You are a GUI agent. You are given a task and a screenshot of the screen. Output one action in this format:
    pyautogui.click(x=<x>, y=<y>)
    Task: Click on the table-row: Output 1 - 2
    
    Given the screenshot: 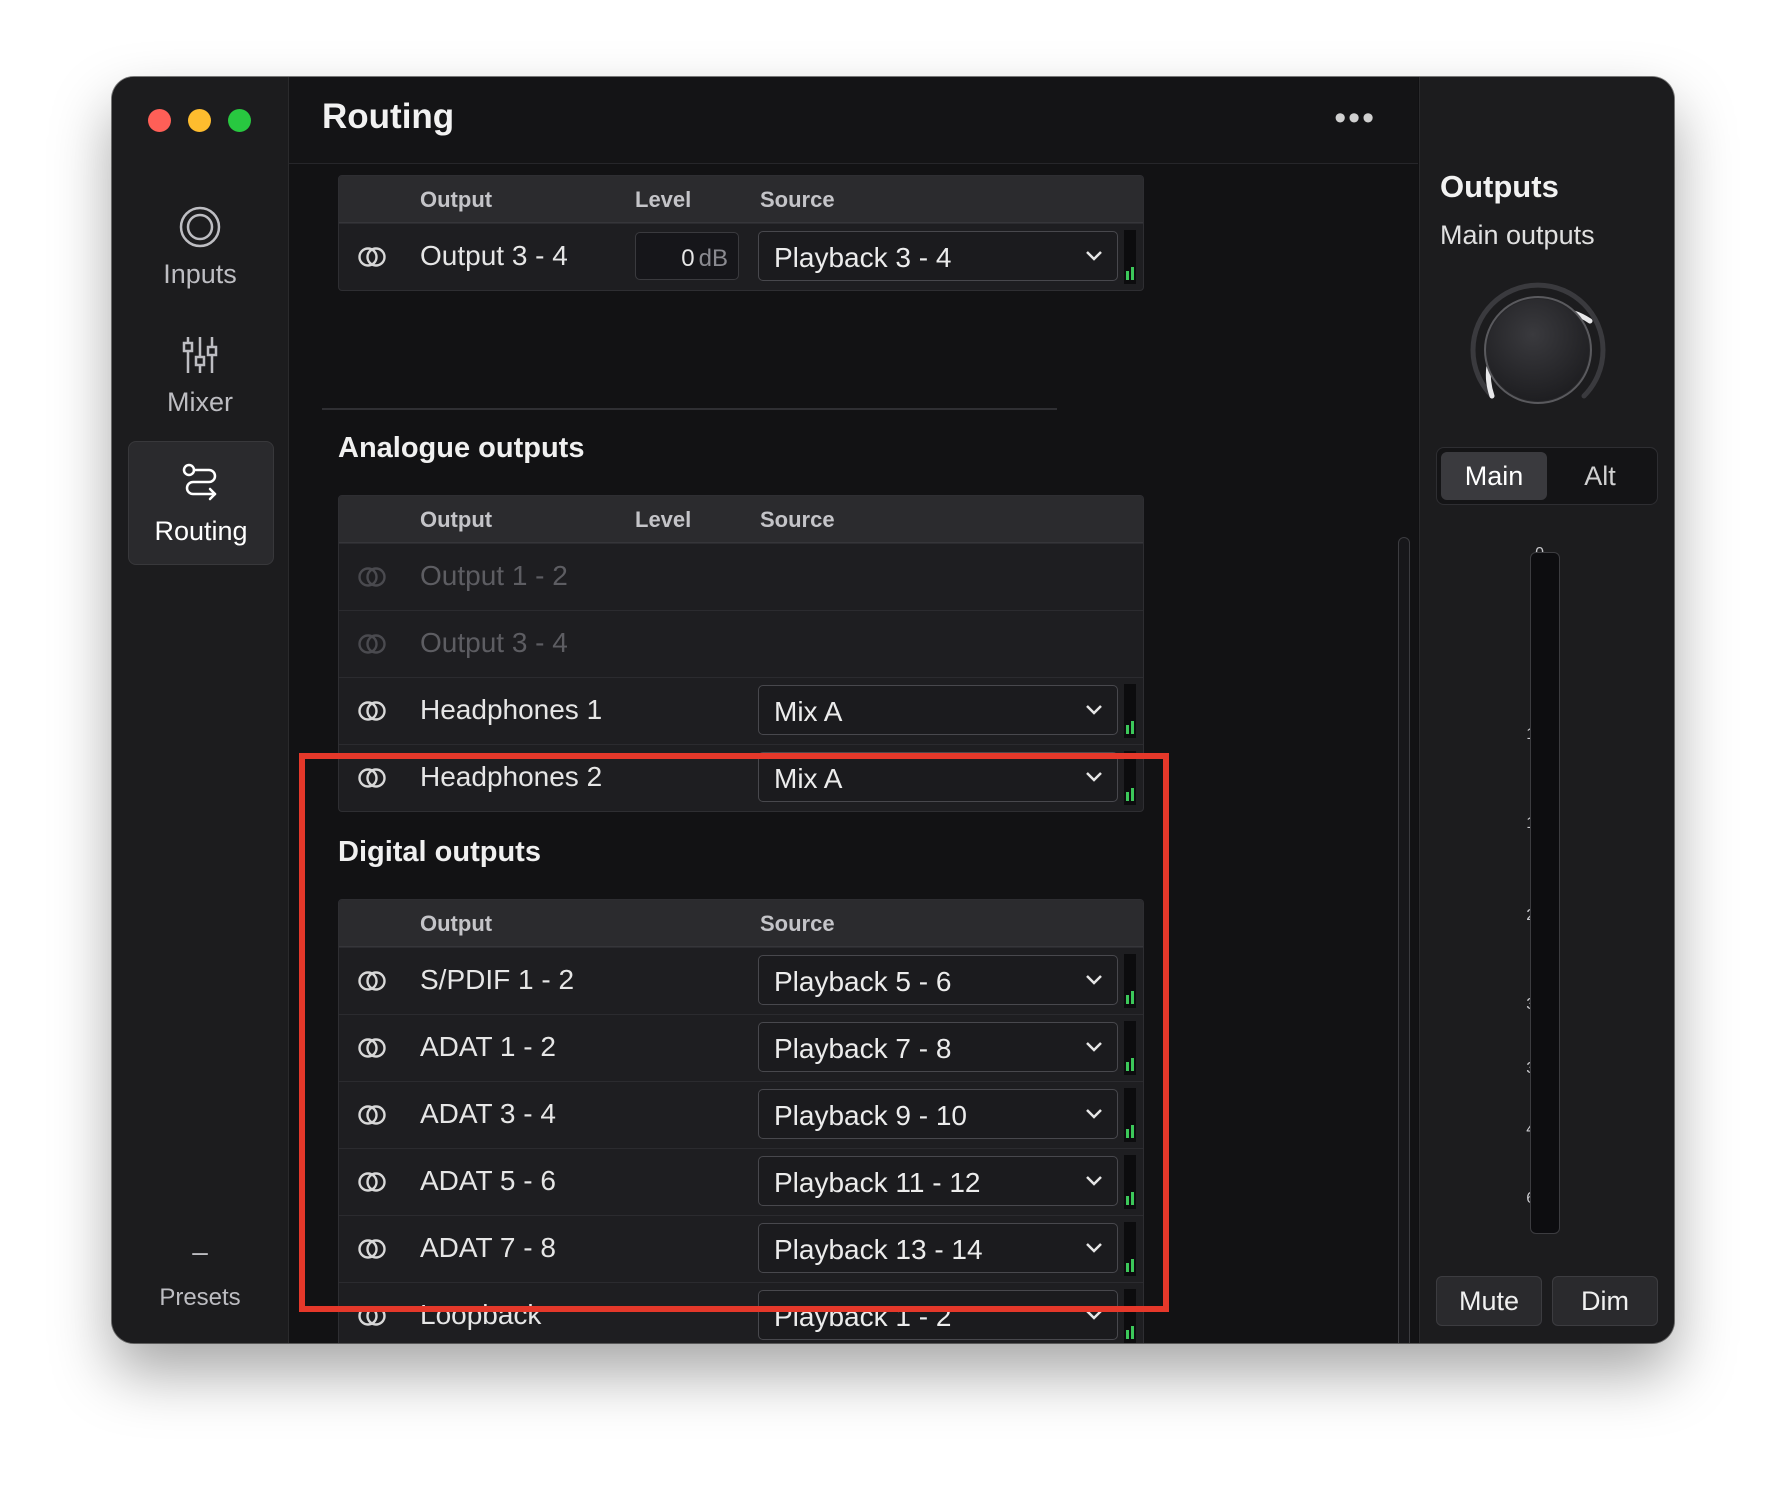 What is the action you would take?
    pyautogui.click(x=741, y=576)
    